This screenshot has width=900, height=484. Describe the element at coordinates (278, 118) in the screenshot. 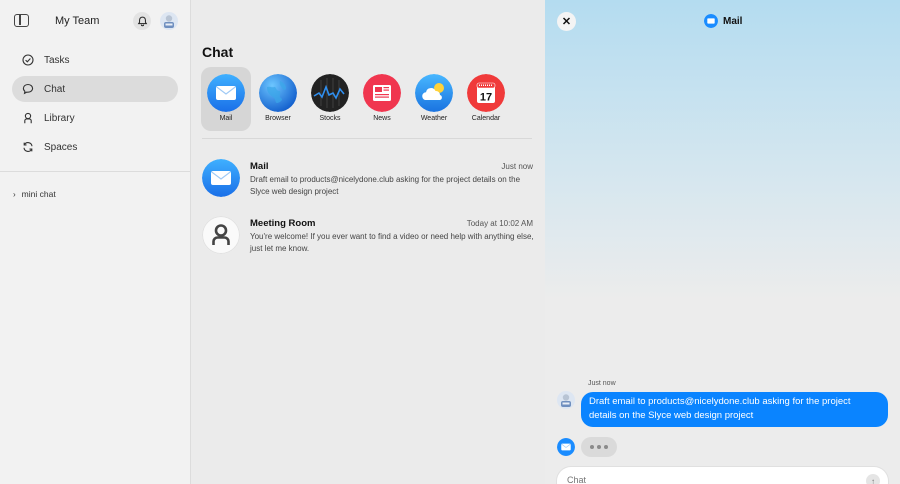

I see `app-label: Browser` at that location.